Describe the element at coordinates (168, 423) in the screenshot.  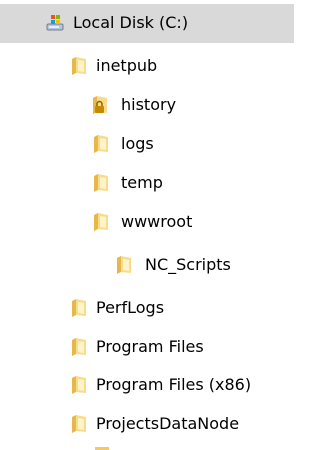
I see `tree-item-label: ProjectsDataNode` at that location.